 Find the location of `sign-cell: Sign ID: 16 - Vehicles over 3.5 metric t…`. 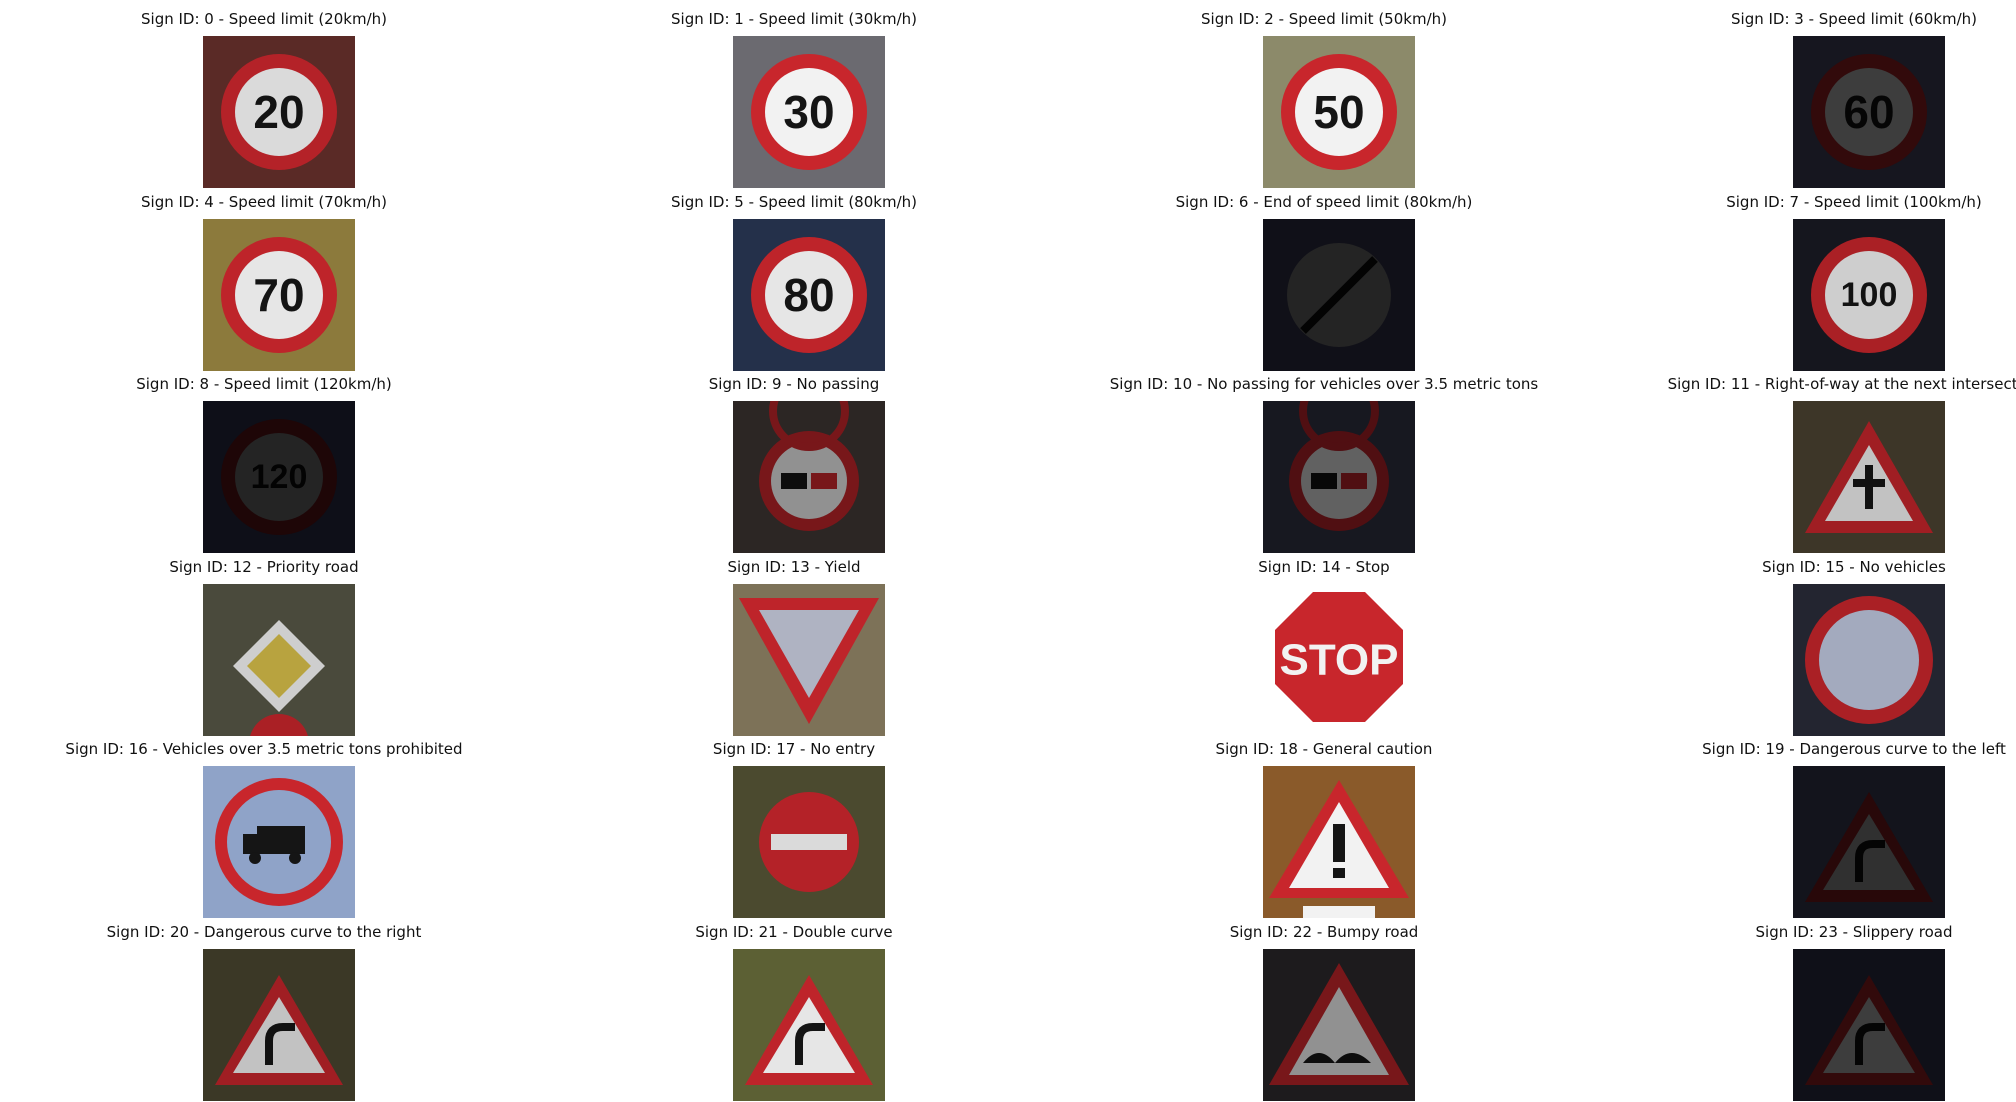

sign-cell: Sign ID: 16 - Vehicles over 3.5 metric t… is located at coordinates (264, 824).